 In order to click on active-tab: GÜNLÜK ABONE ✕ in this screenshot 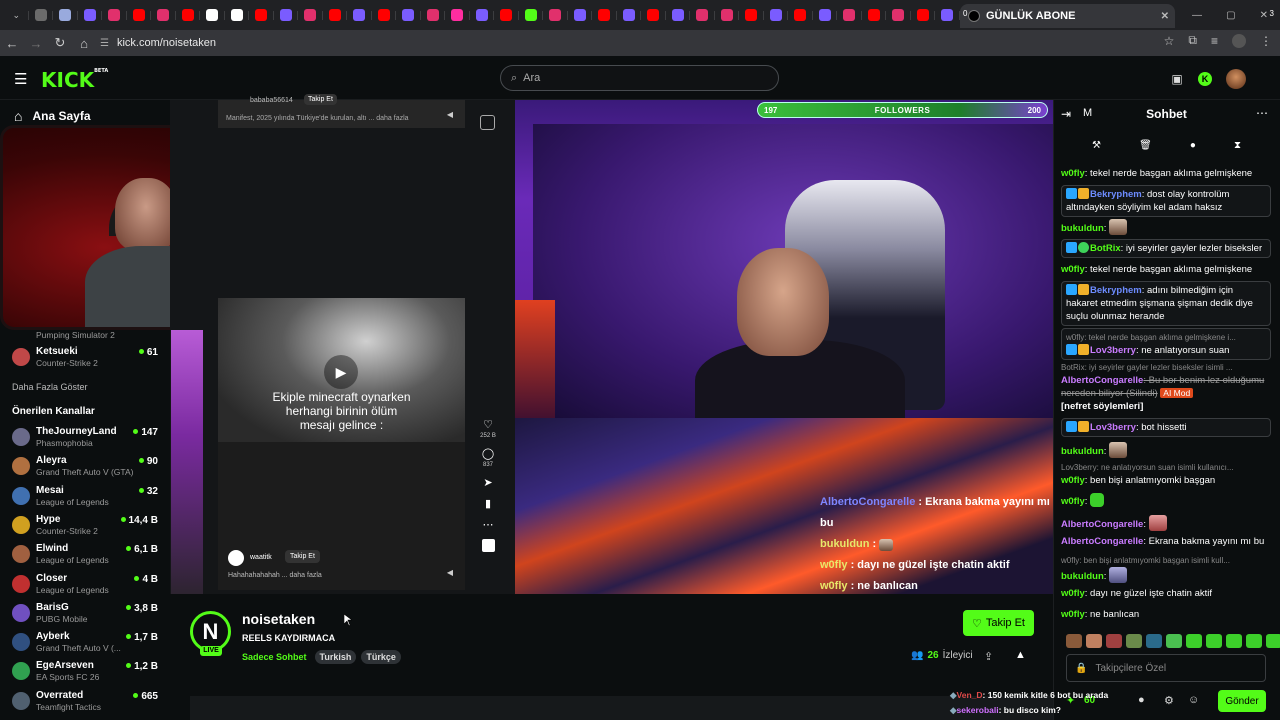, I will do `click(1067, 16)`.